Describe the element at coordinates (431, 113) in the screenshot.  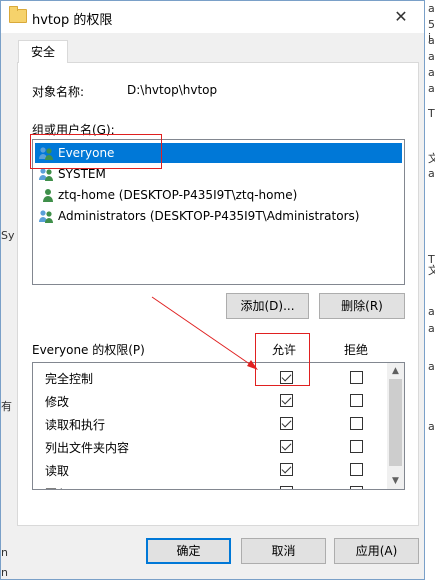
I see `bg-text: T` at that location.